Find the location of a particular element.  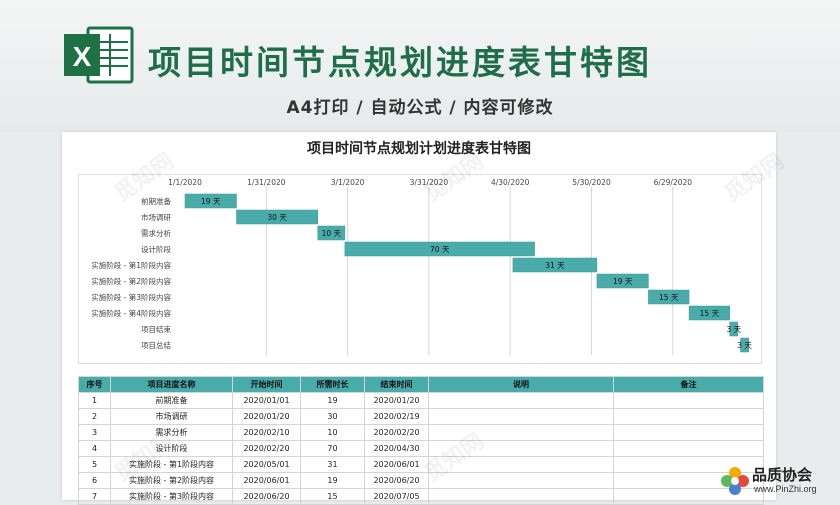

svg-text: X is located at coordinates (82, 56).